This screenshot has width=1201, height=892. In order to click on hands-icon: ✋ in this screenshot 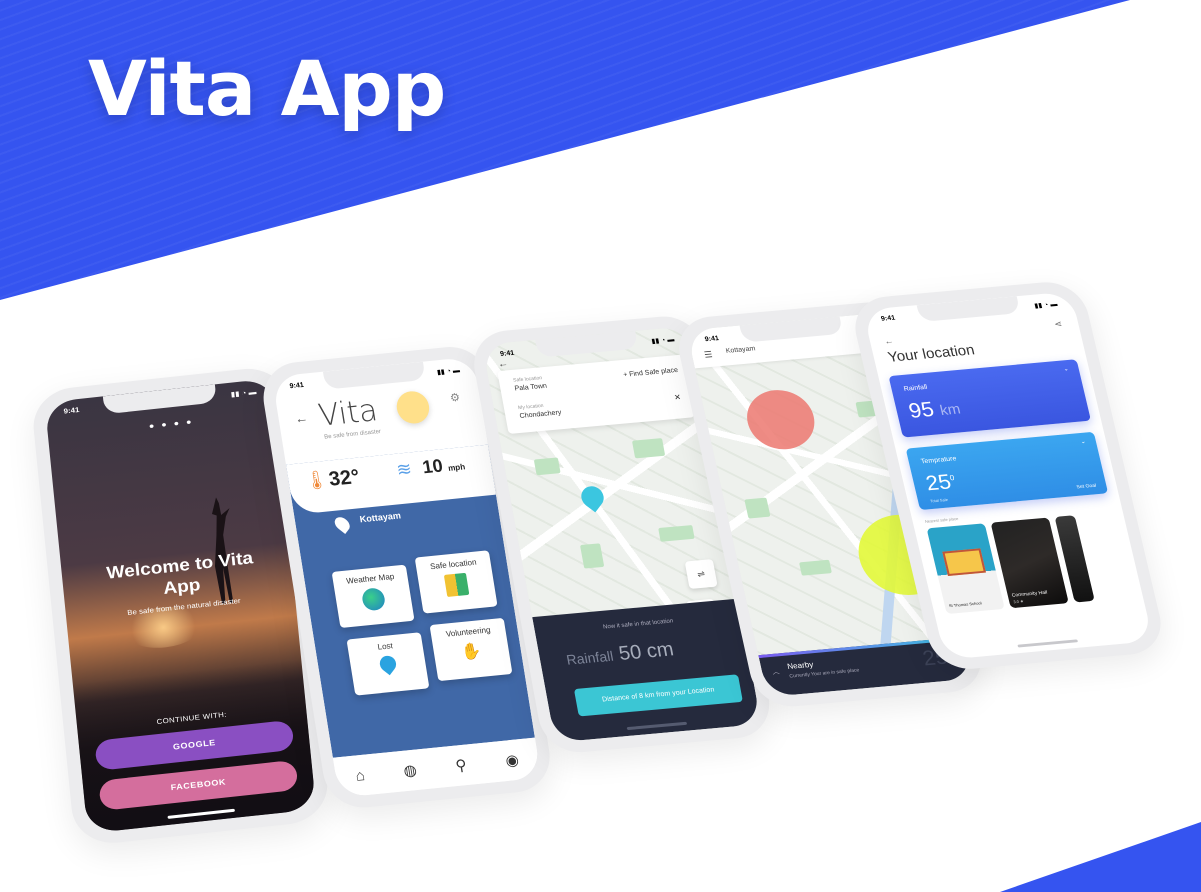, I will do `click(471, 652)`.